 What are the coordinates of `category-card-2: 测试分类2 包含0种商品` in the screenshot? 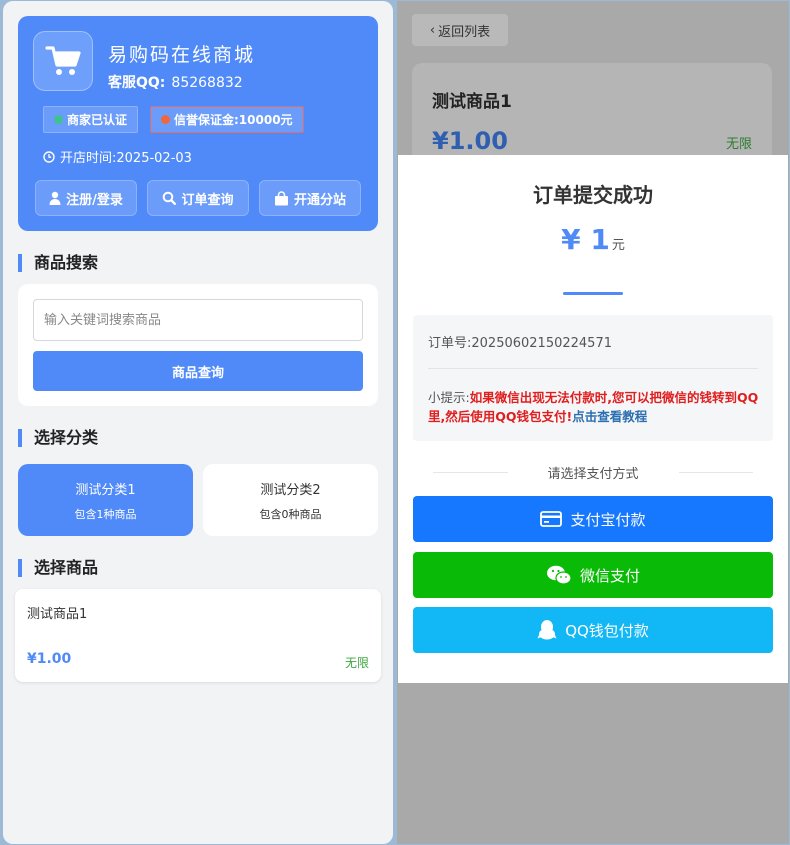 It's located at (290, 500).